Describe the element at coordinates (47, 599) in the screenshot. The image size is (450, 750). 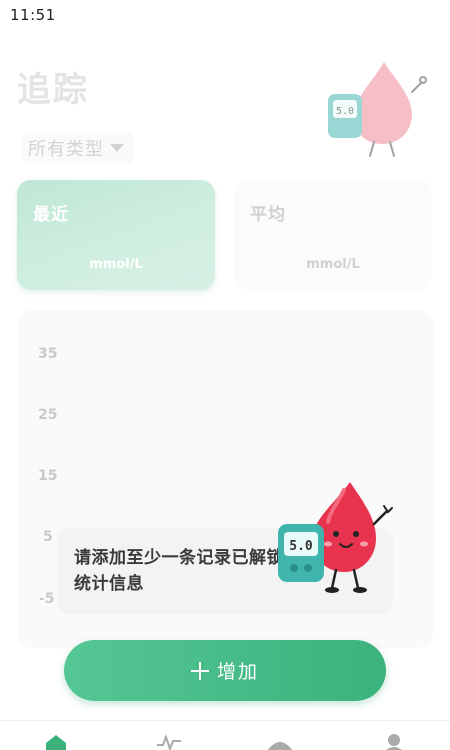
I see `y-tick-label: -5` at that location.